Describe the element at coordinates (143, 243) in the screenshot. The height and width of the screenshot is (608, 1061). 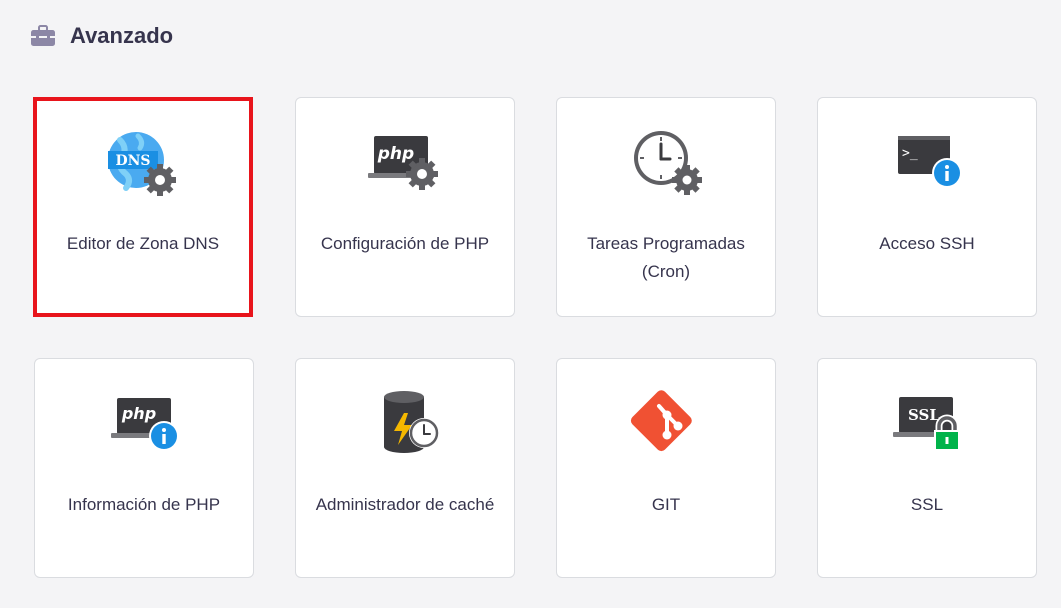
I see `card-label: Editor de Zona DNS` at that location.